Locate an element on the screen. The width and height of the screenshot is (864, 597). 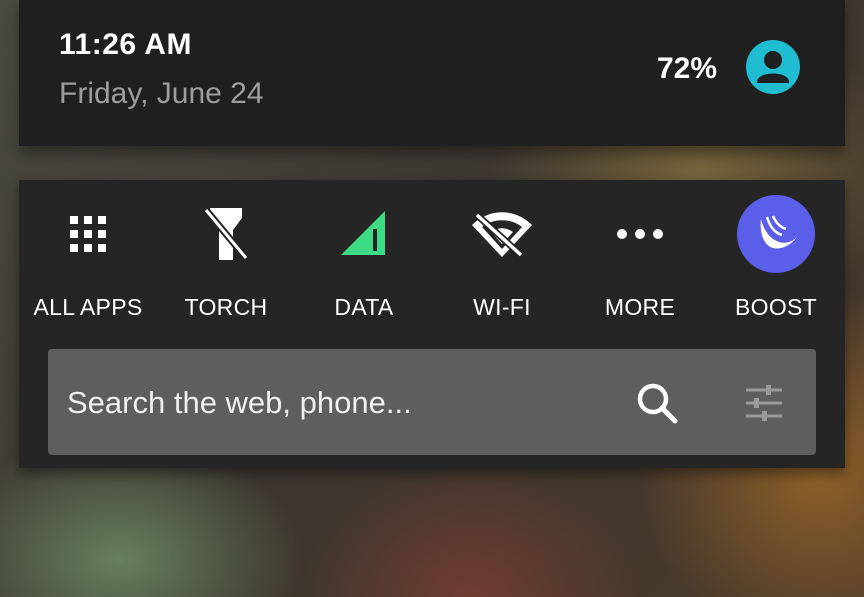
account-avatar-button is located at coordinates (773, 67).